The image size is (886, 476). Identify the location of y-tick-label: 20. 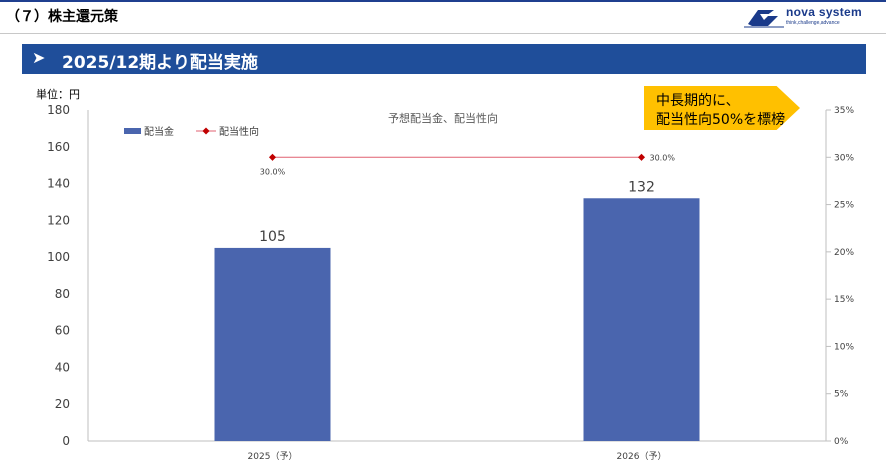
(62, 404).